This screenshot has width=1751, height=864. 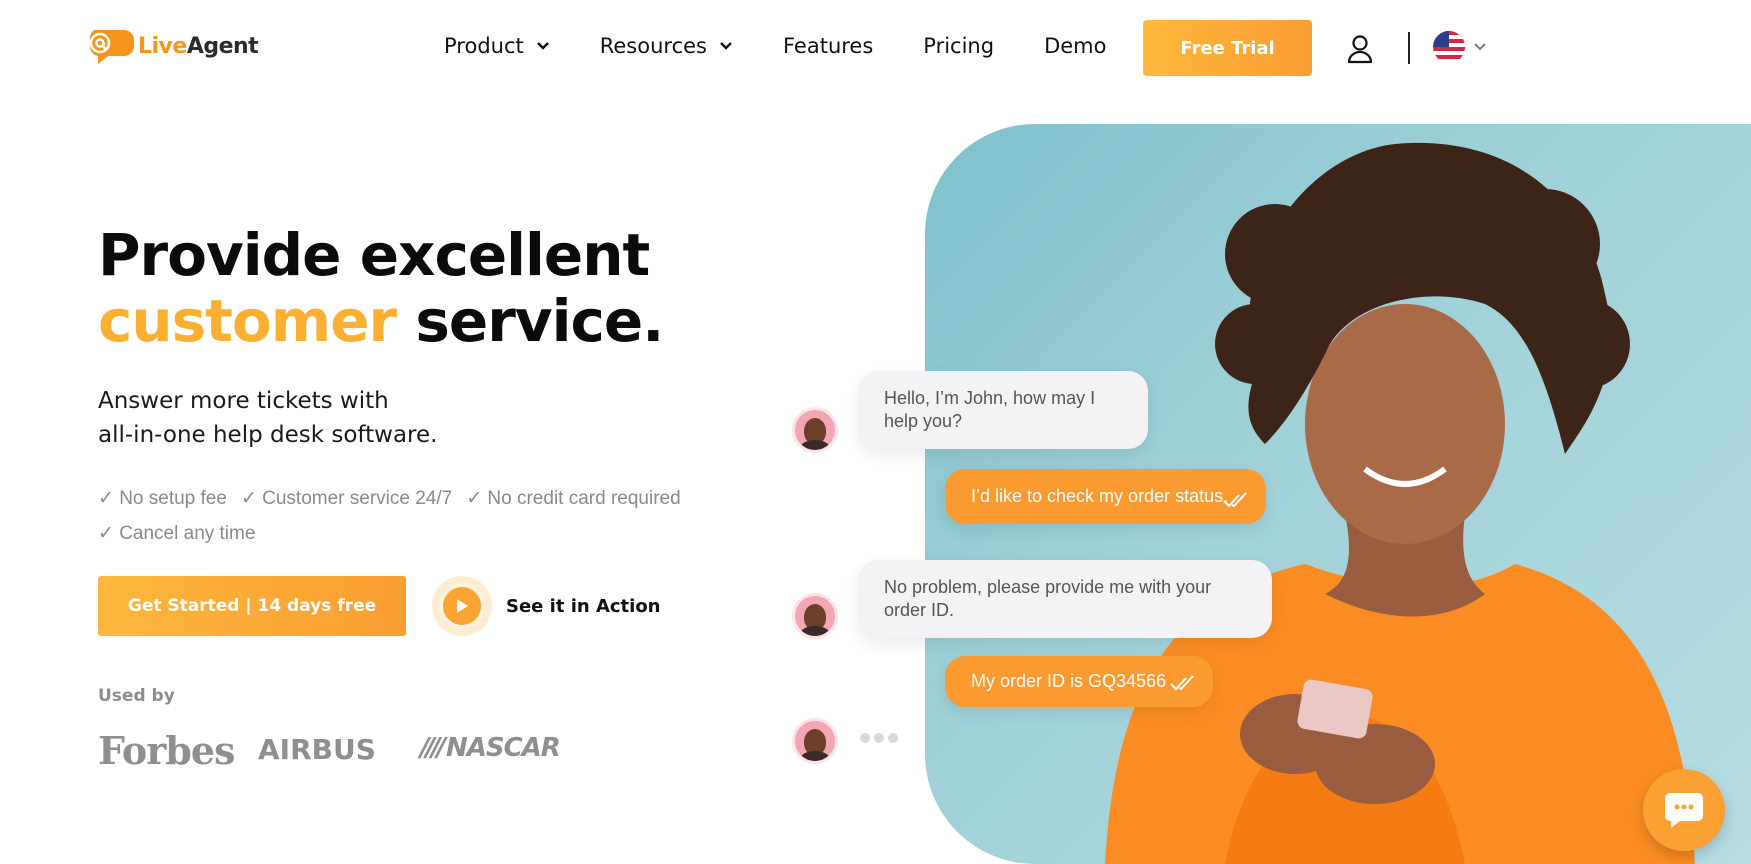 I want to click on nascar-logo: ////NASCAR, so click(x=490, y=748).